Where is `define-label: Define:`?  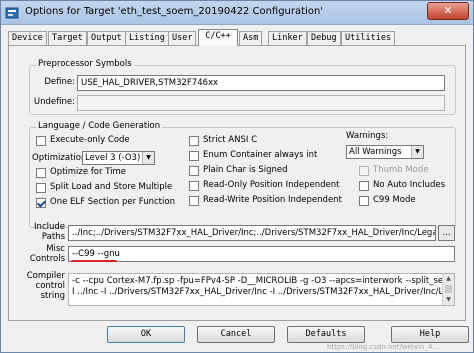
define-label: Define: is located at coordinates (59, 82).